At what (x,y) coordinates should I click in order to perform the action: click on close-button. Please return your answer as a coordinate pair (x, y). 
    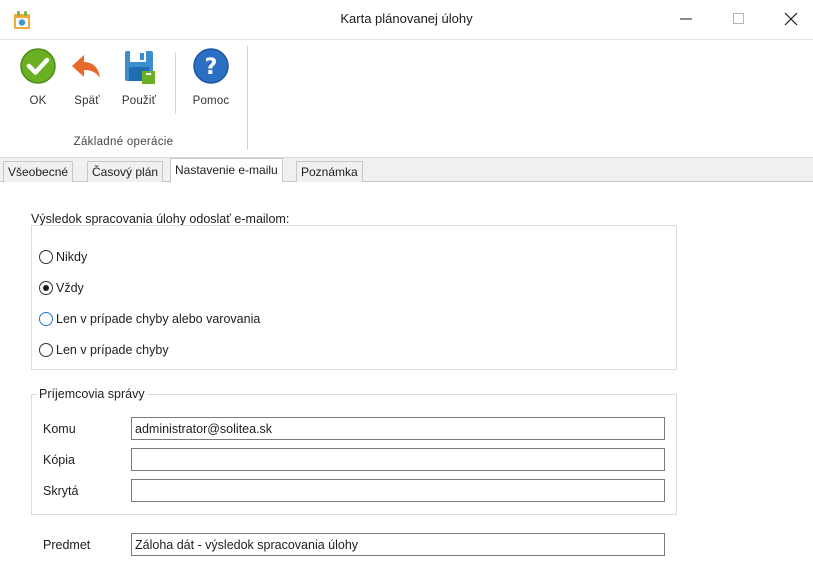
    Looking at the image, I should click on (790, 20).